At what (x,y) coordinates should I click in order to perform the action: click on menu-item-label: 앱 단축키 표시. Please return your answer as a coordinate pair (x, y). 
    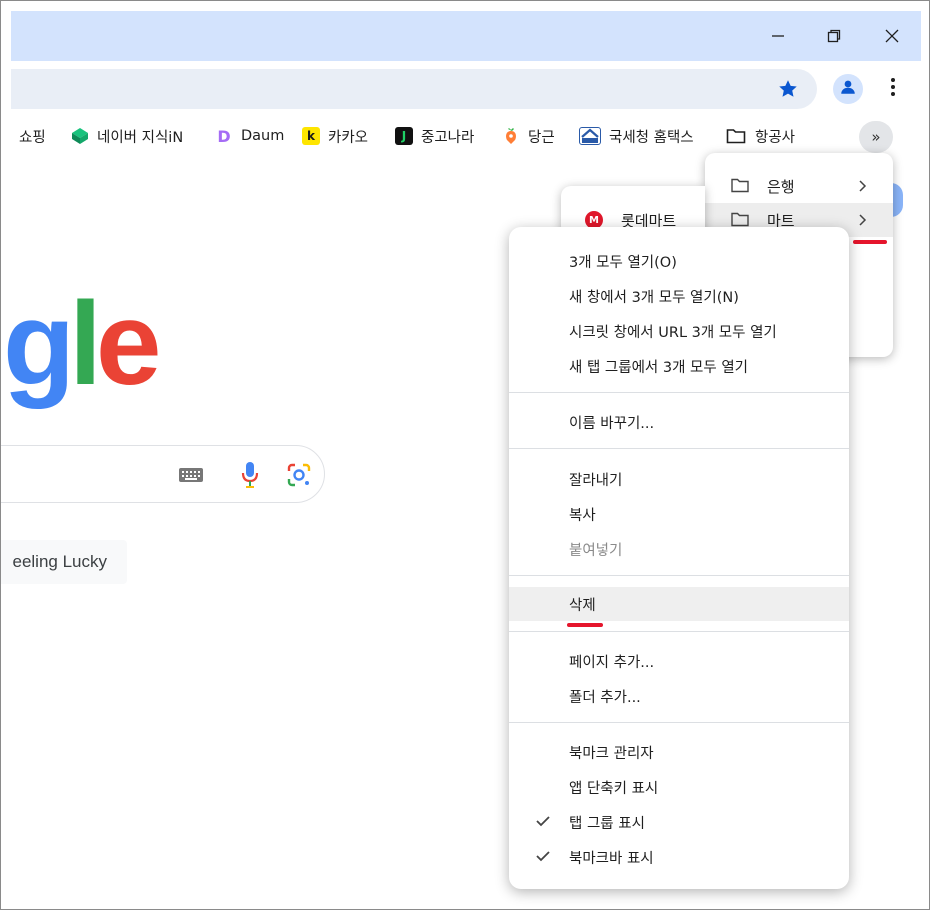
    Looking at the image, I should click on (614, 788).